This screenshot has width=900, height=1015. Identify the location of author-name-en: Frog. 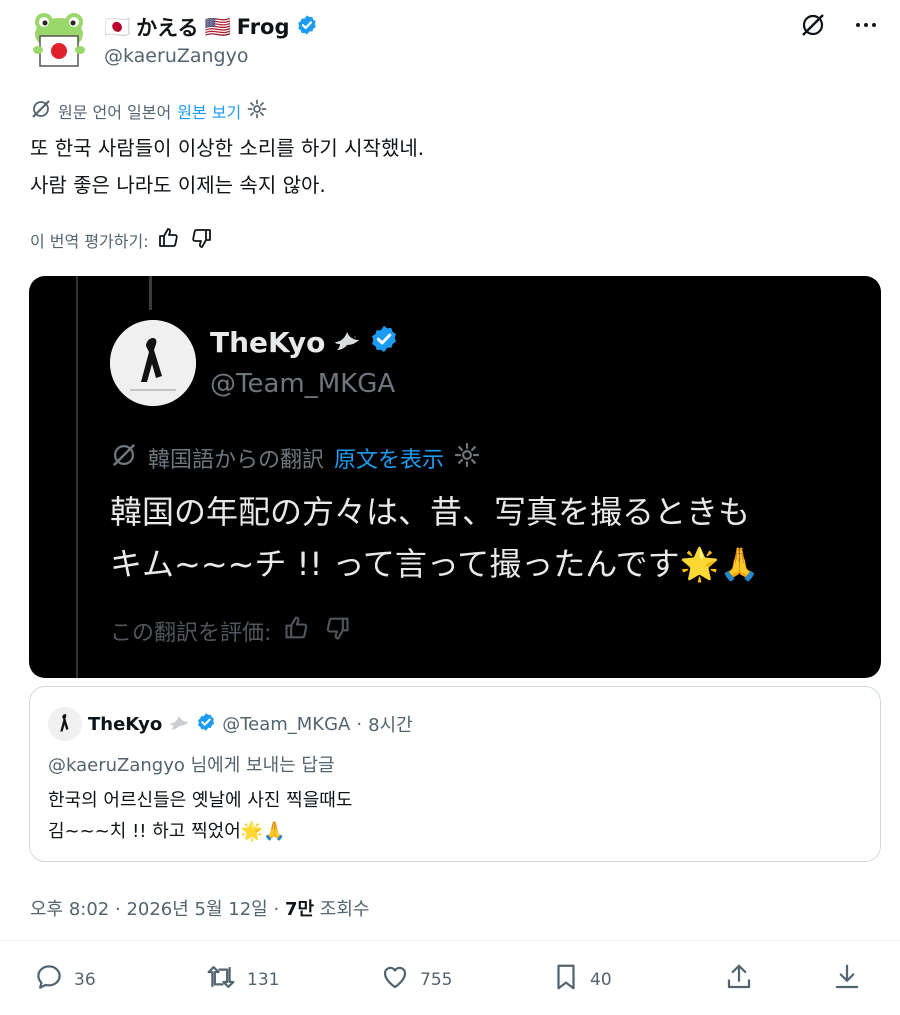
(263, 27).